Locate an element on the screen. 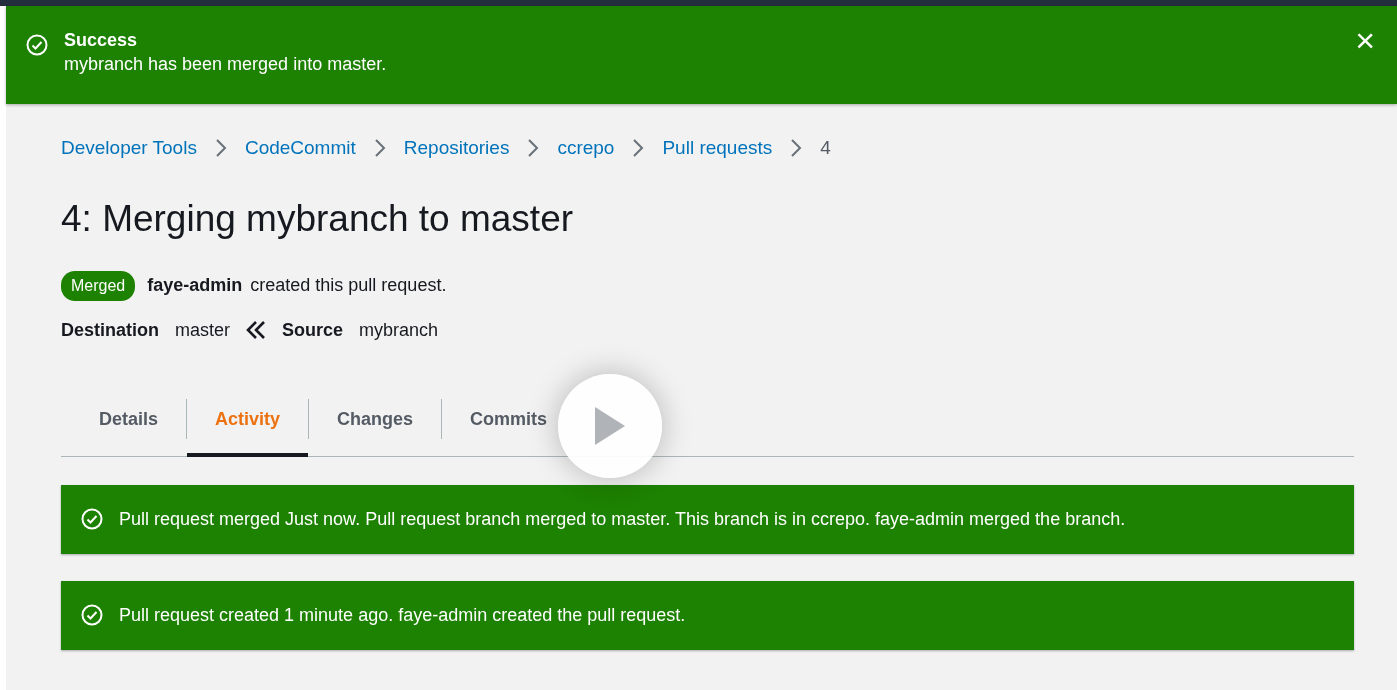 The image size is (1397, 690). author-name: faye-admin is located at coordinates (195, 286).